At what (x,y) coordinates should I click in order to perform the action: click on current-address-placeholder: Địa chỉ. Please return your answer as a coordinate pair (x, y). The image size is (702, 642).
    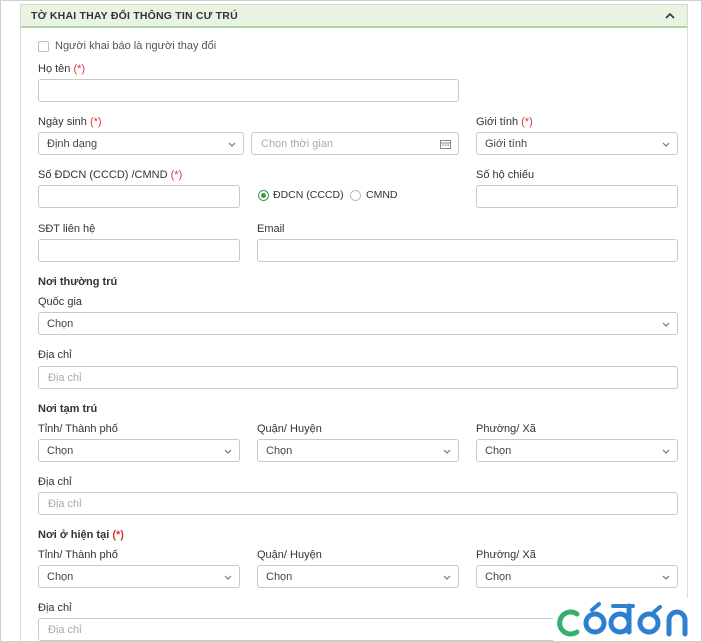
    Looking at the image, I should click on (65, 630).